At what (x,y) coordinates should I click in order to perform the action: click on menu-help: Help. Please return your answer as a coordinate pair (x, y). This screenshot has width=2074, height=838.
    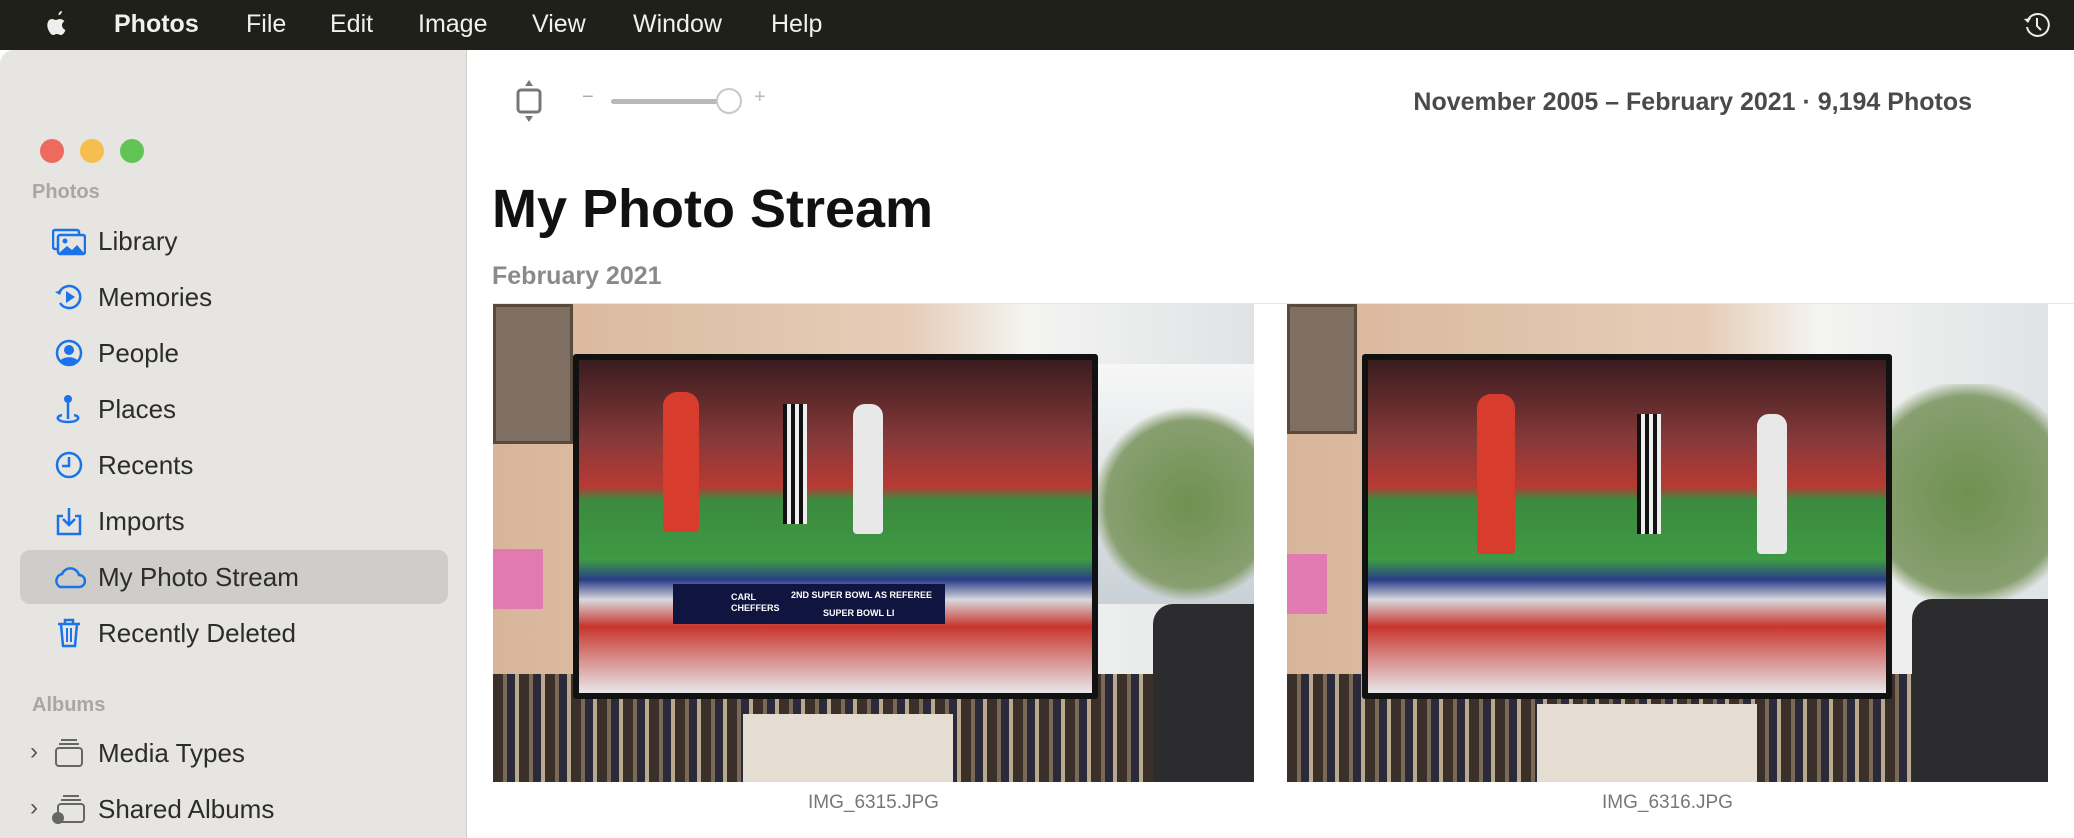
    Looking at the image, I should click on (796, 24).